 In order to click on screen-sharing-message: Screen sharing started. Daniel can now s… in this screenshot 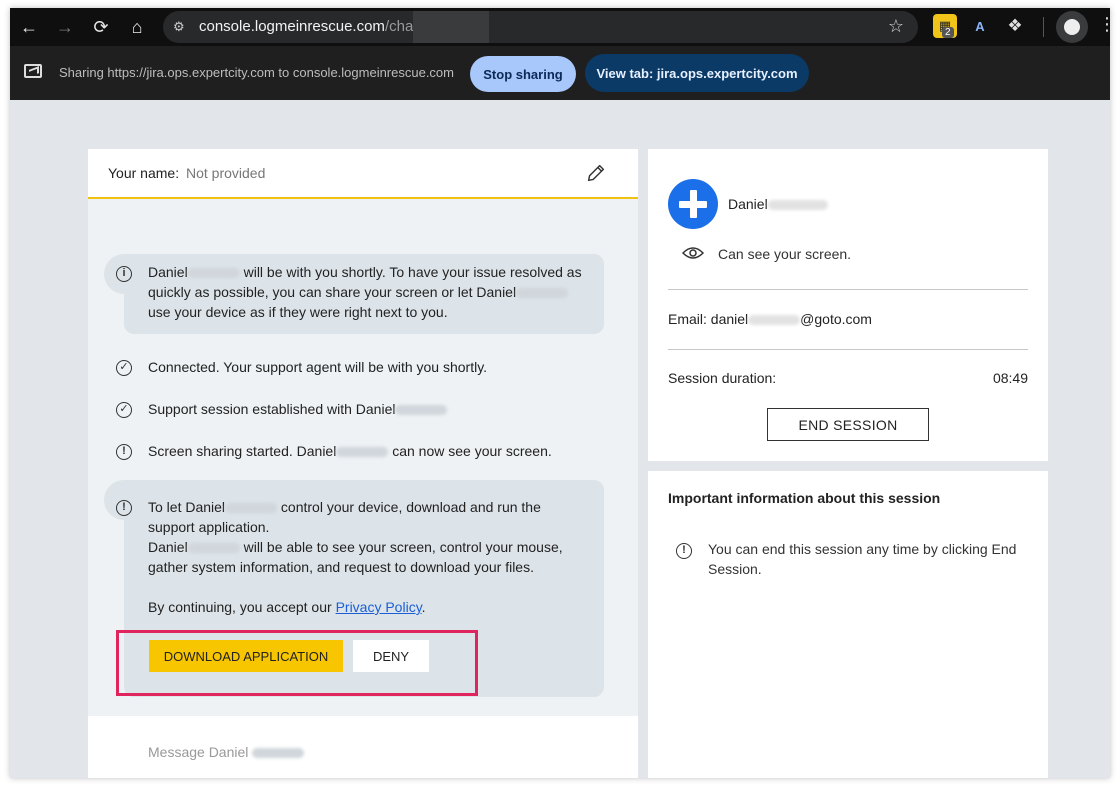, I will do `click(350, 451)`.